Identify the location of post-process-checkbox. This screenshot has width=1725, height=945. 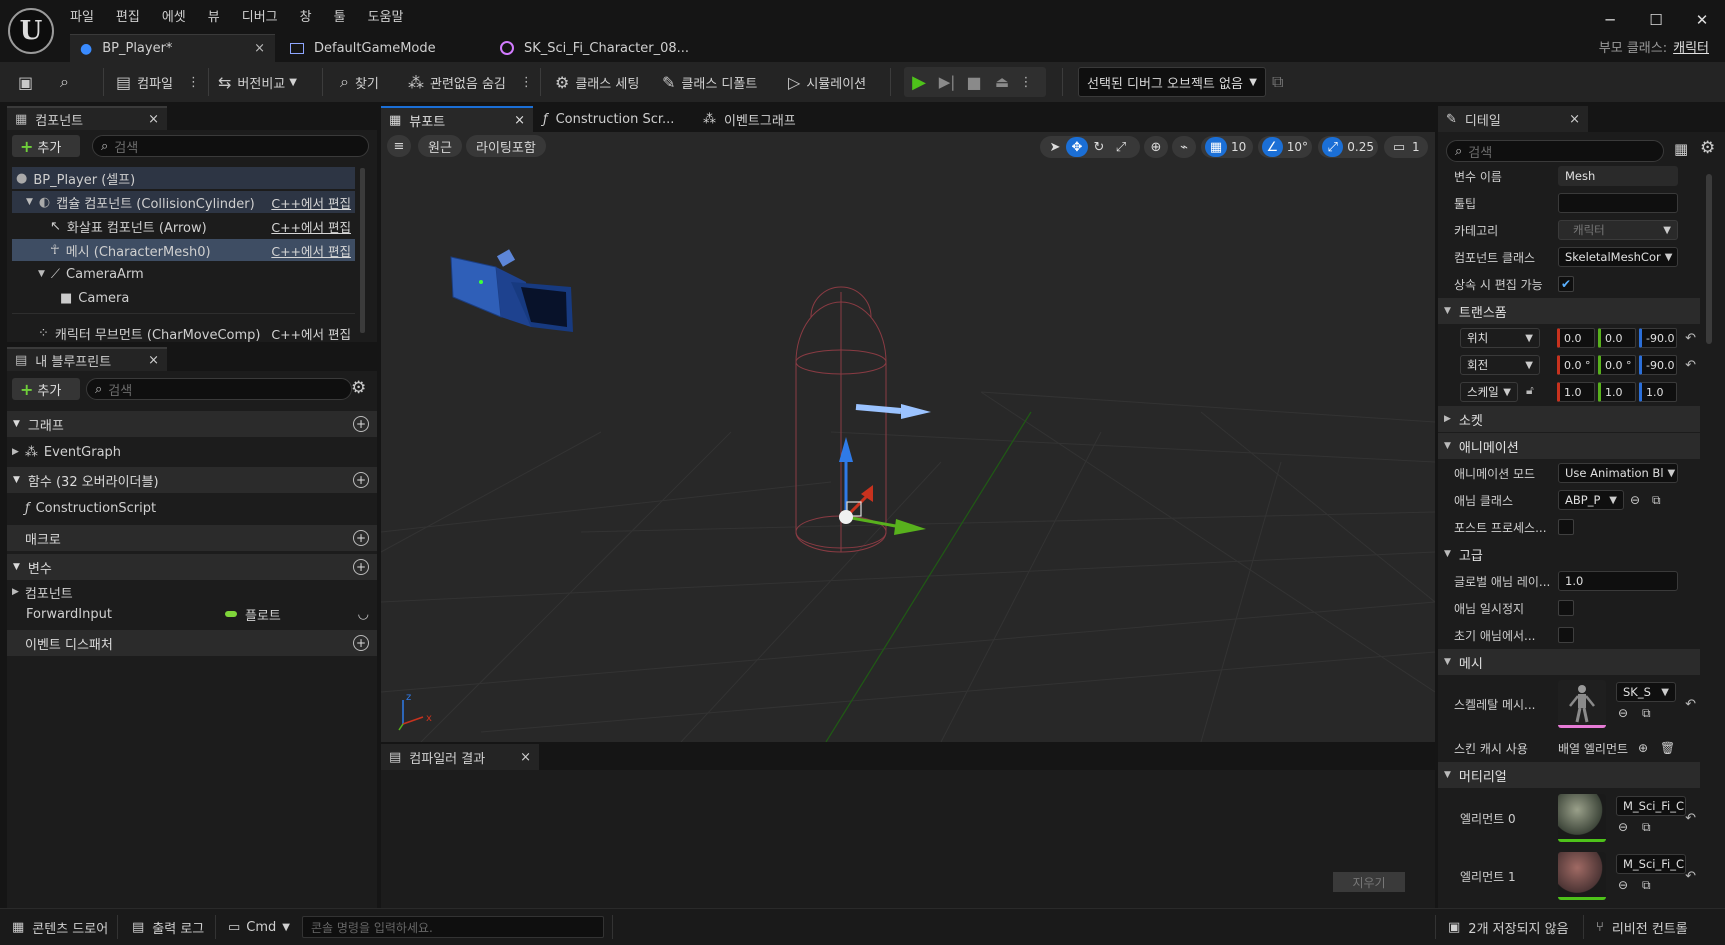
(1566, 527).